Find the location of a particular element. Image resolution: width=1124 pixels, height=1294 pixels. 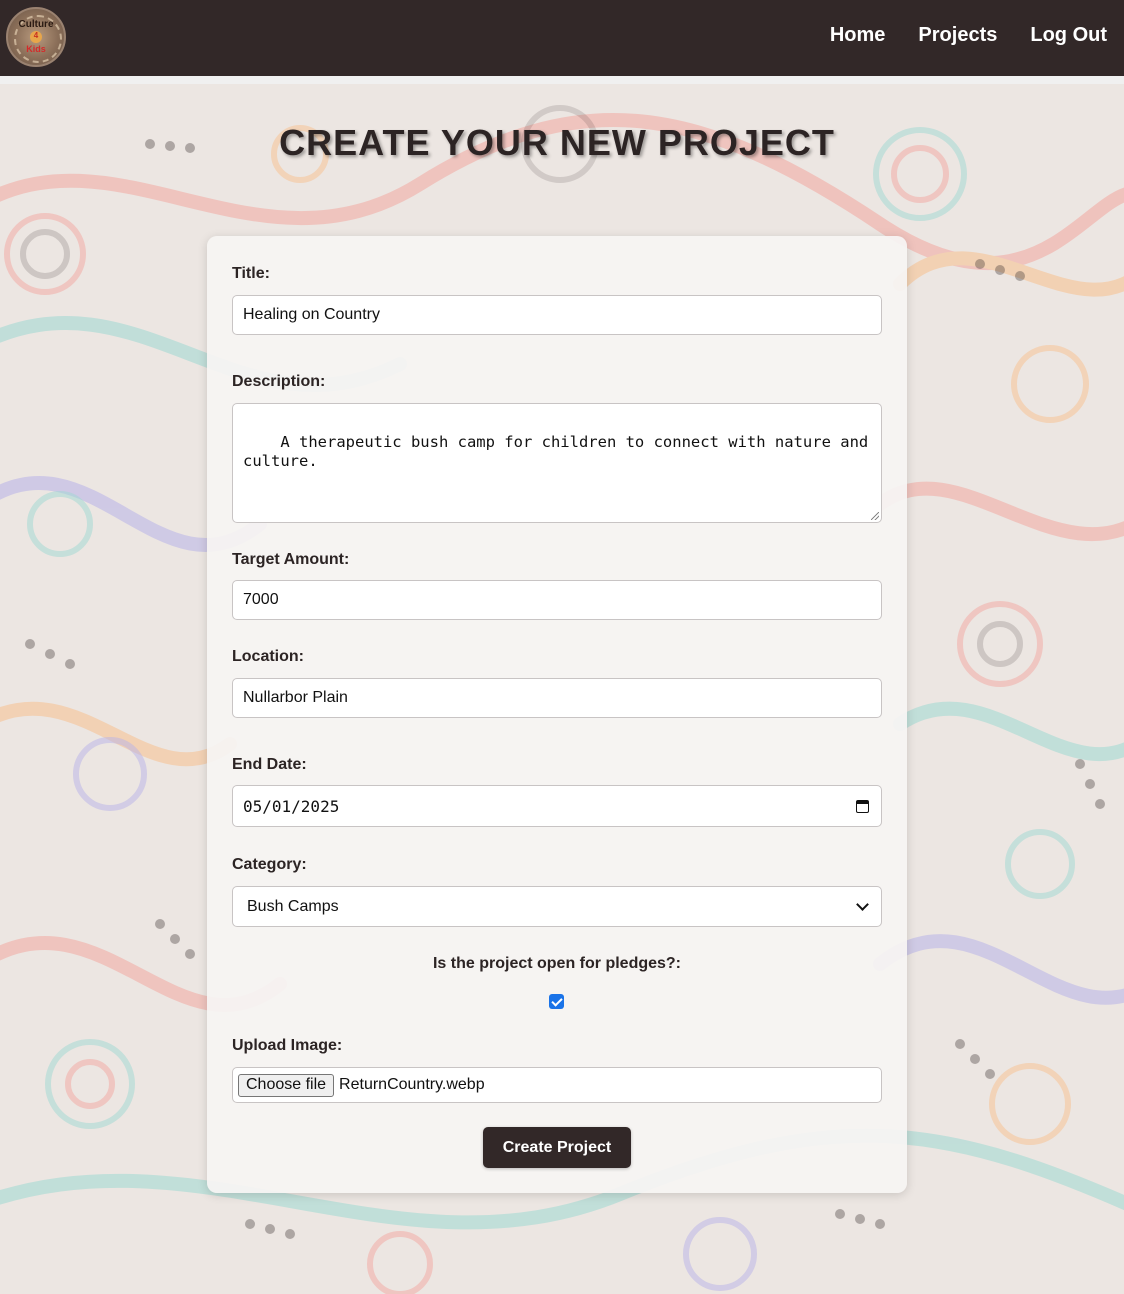

upload-filename: ReturnCountry.webp is located at coordinates (412, 1084).